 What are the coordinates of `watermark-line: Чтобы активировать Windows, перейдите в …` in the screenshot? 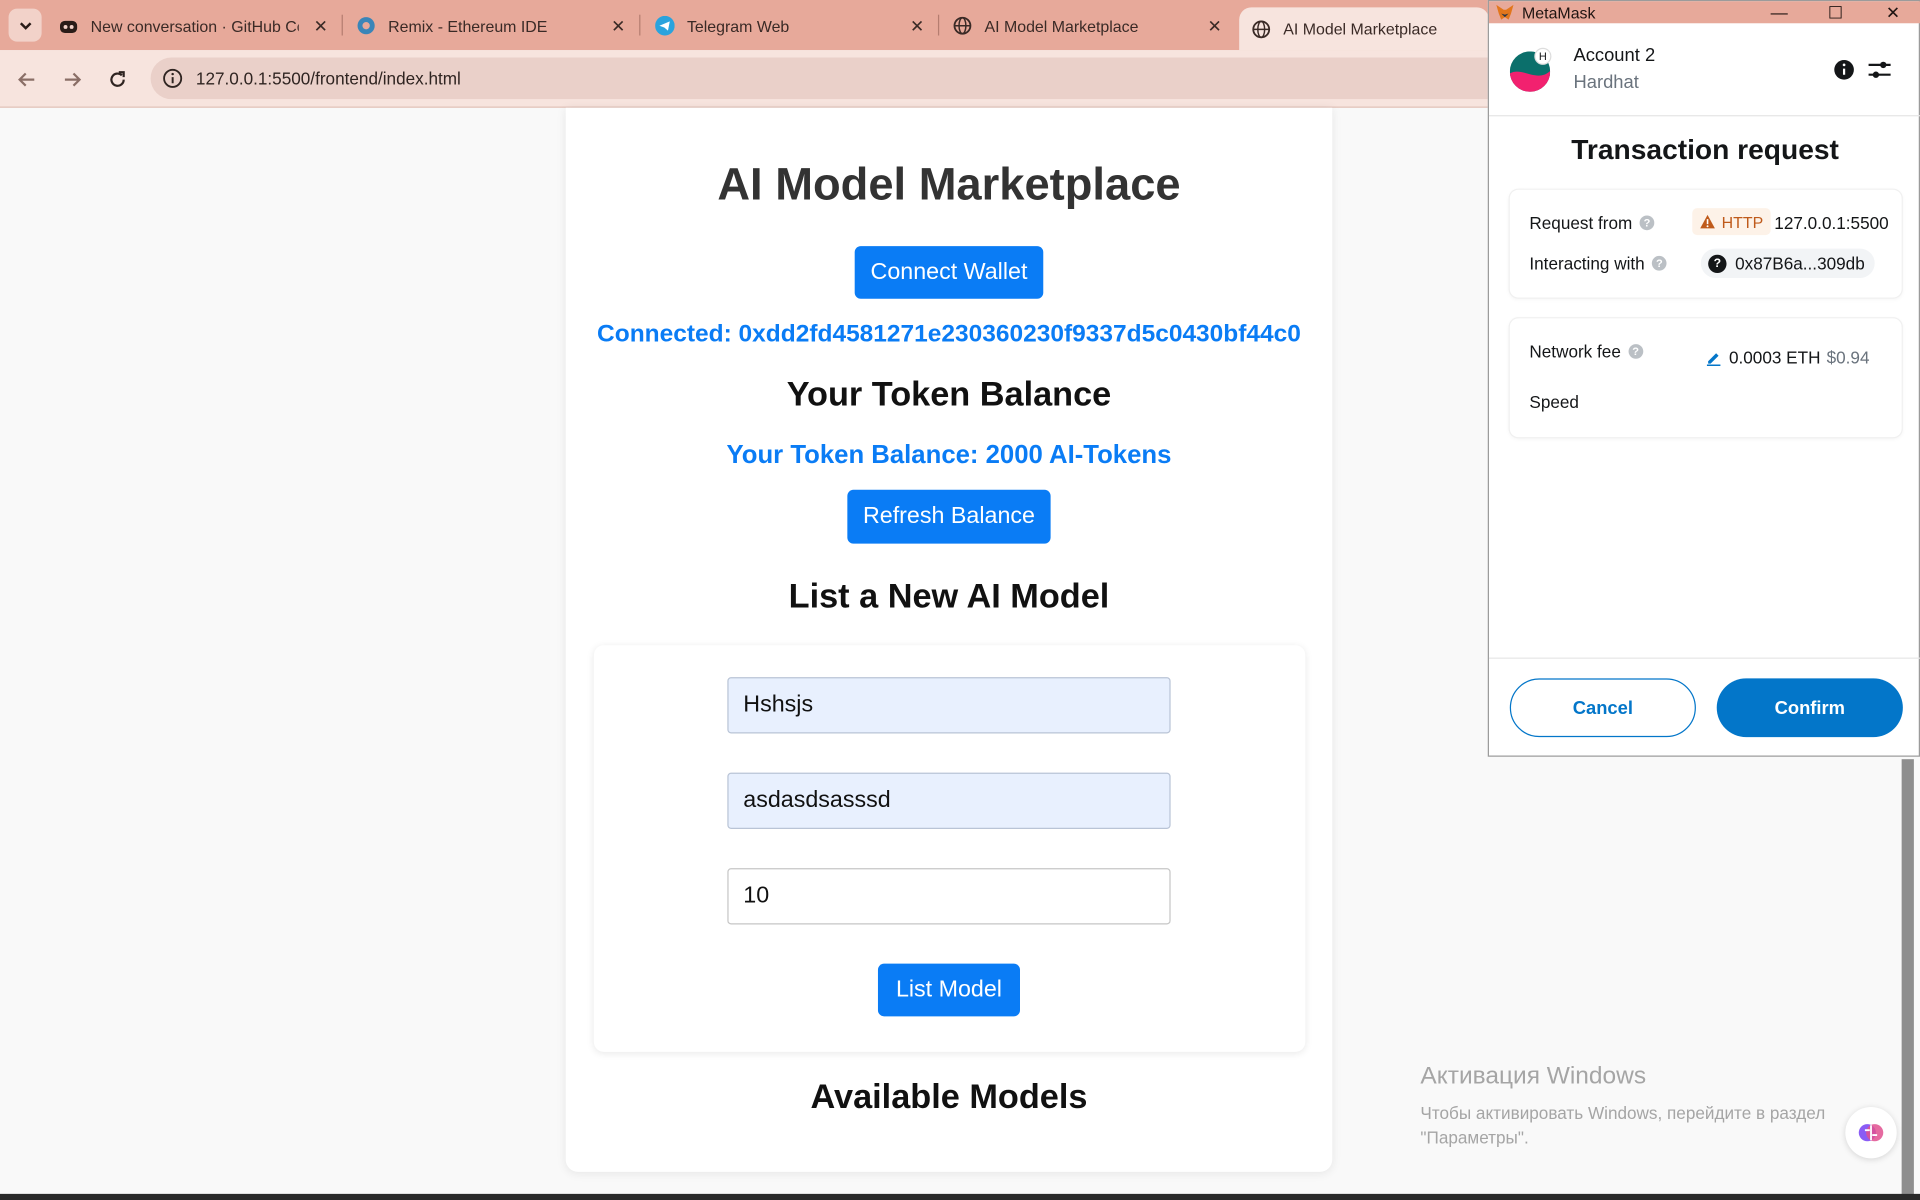 It's located at (1623, 1113).